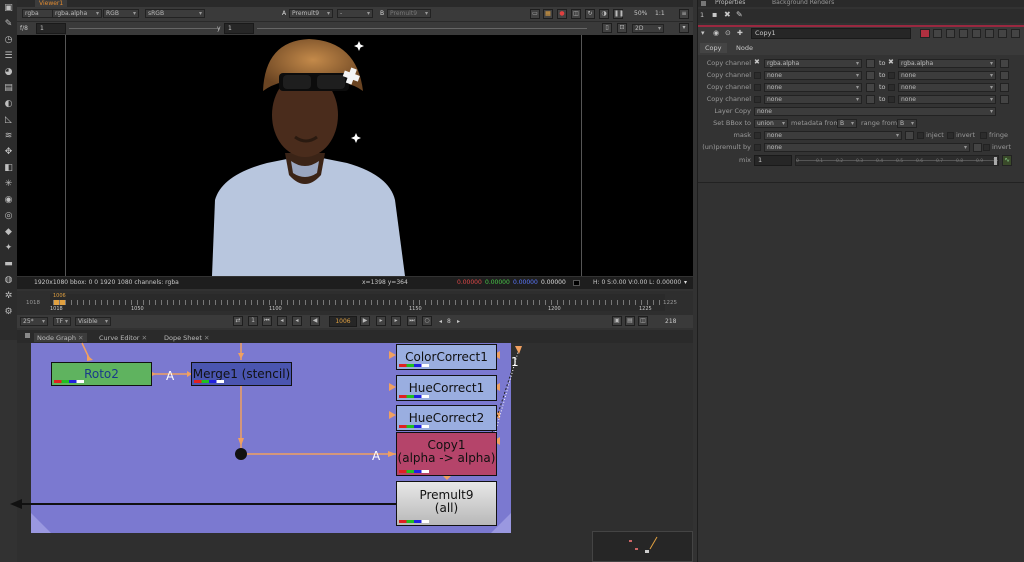 Image resolution: width=1024 pixels, height=562 pixels. What do you see at coordinates (937, 33) in the screenshot?
I see `revert-icon` at bounding box center [937, 33].